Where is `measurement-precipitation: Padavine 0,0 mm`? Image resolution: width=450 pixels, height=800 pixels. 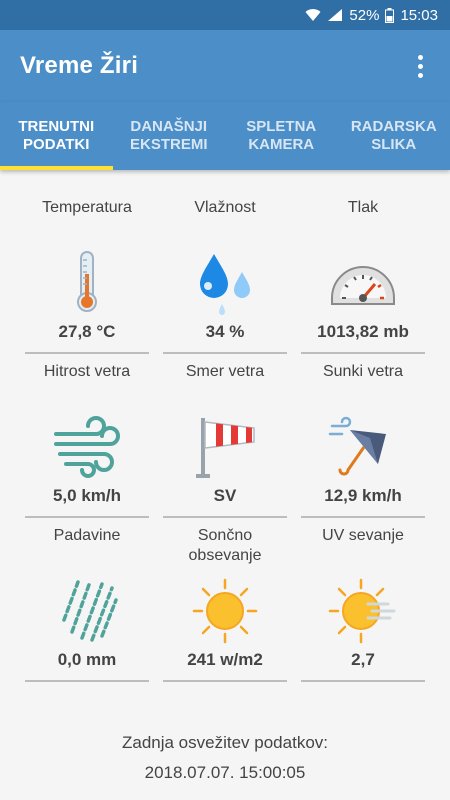 measurement-precipitation: Padavine 0,0 mm is located at coordinates (87, 600).